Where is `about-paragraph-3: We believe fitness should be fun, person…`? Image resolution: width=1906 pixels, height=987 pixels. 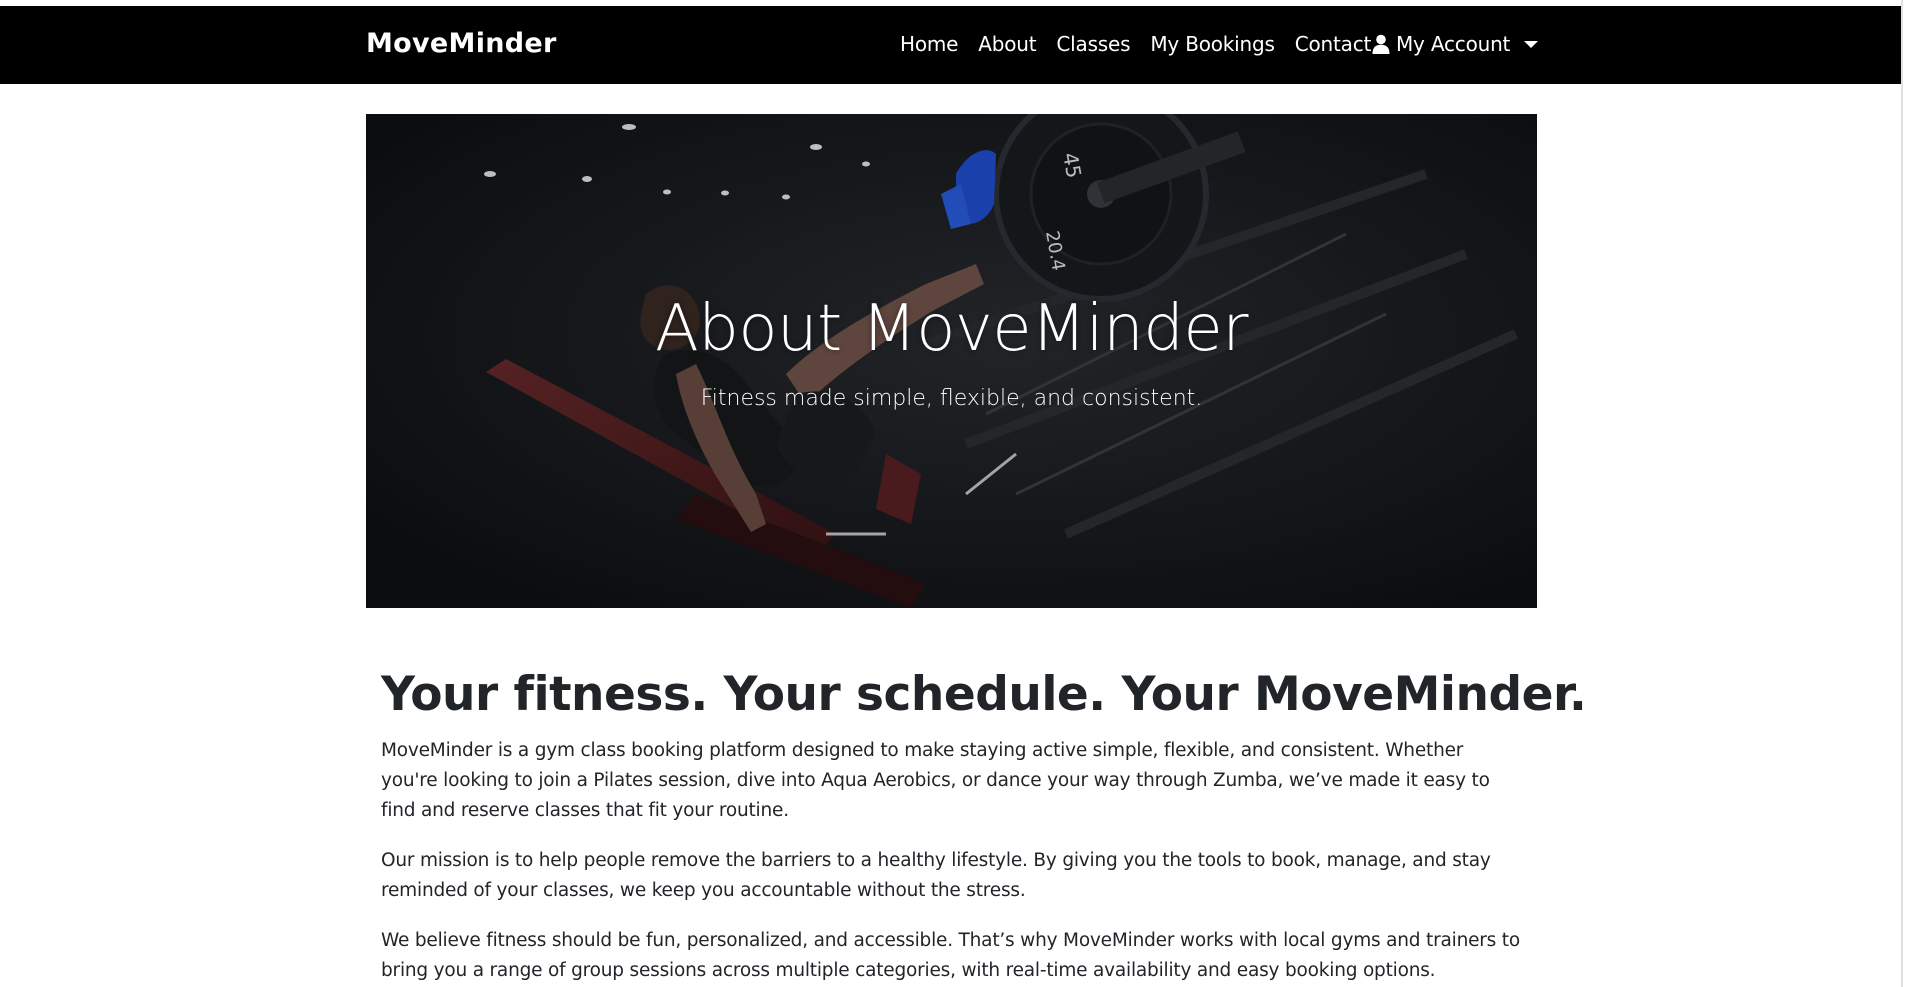 about-paragraph-3: We believe fitness should be fun, person… is located at coordinates (950, 956).